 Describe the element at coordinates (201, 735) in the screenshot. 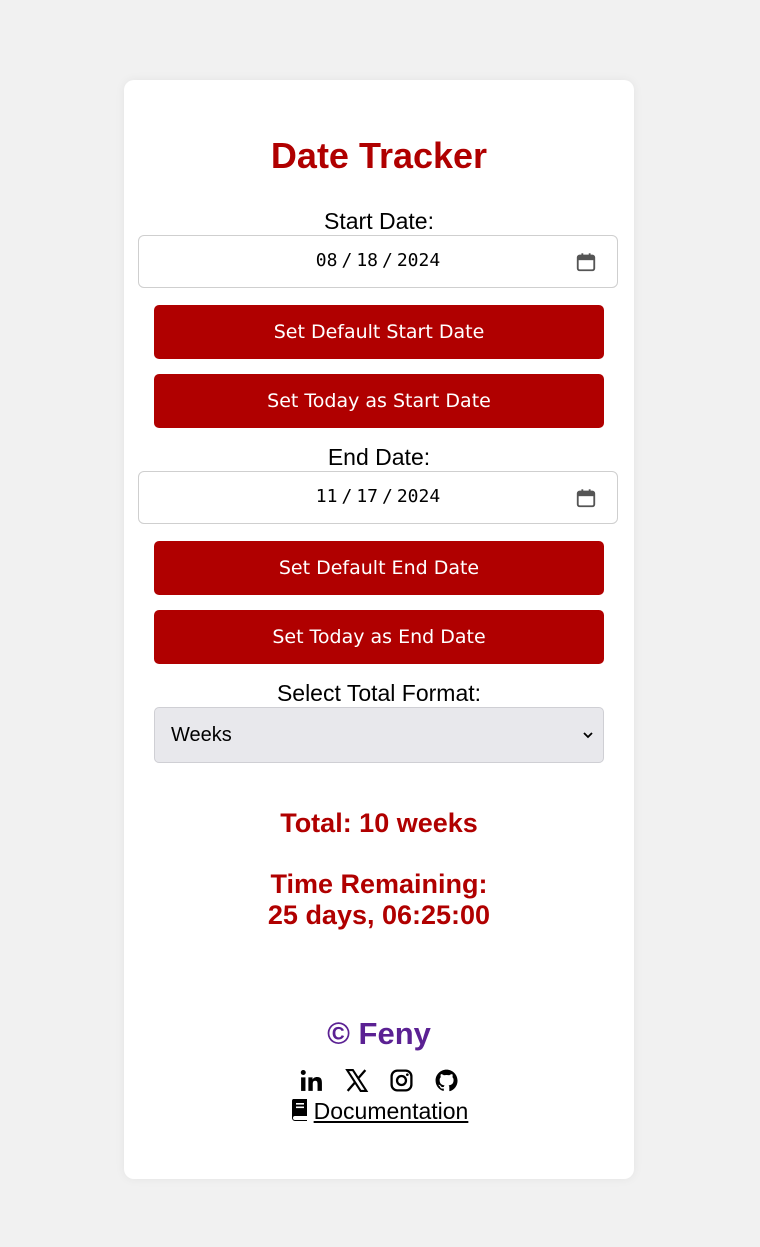

I see `format-selected-value: Weeks` at that location.